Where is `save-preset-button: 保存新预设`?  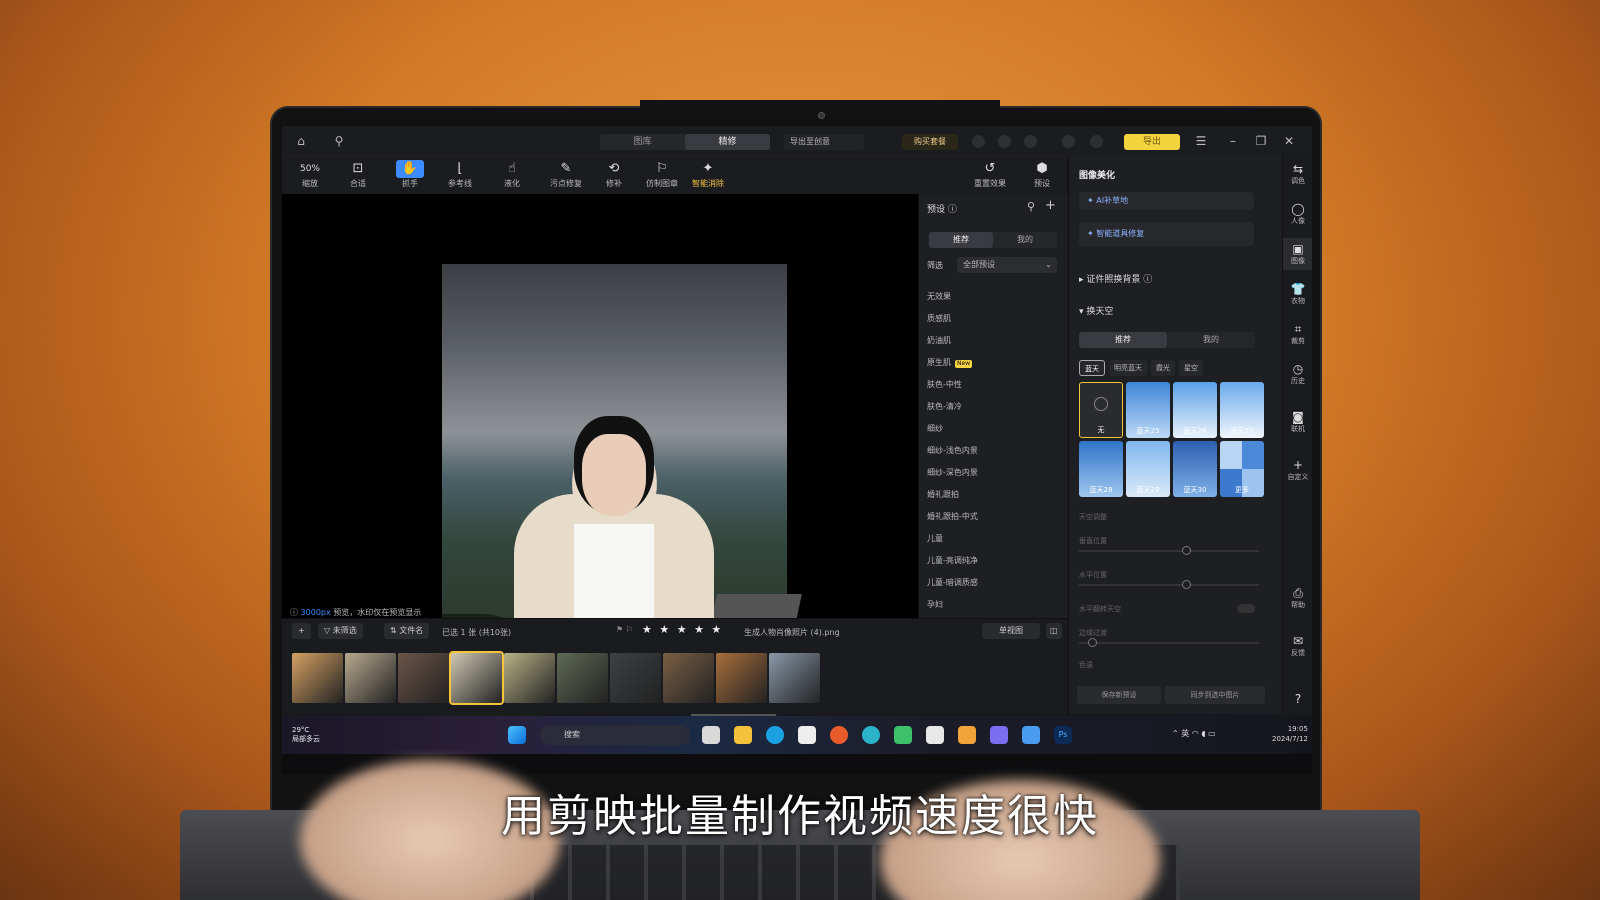
save-preset-button: 保存新预设 is located at coordinates (1119, 695).